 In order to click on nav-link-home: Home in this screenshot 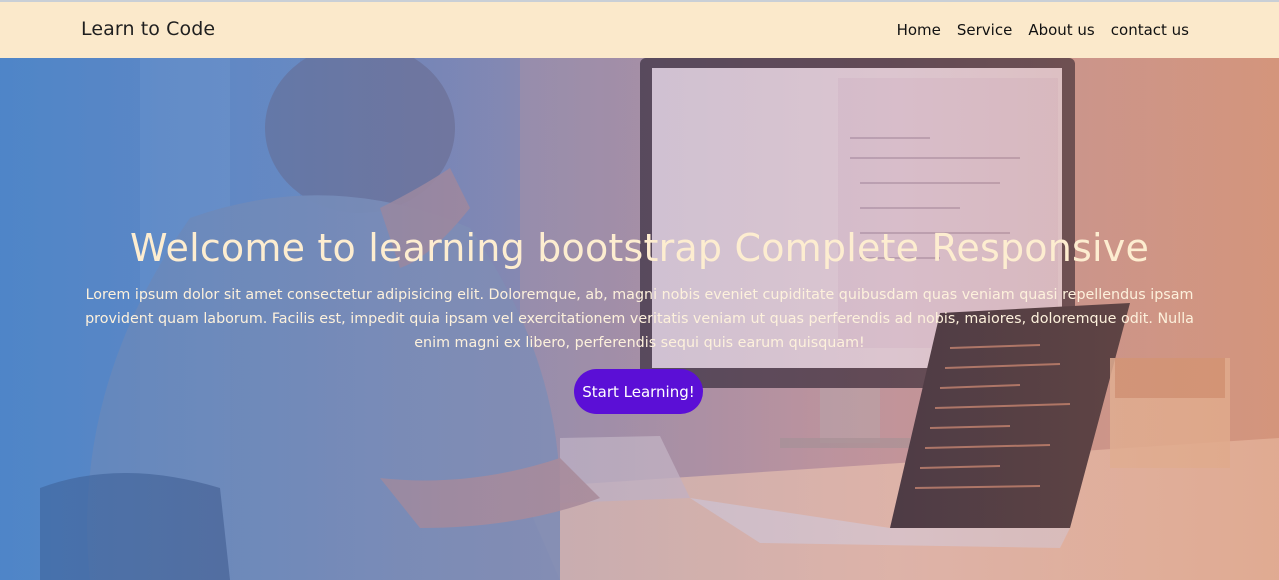, I will do `click(919, 30)`.